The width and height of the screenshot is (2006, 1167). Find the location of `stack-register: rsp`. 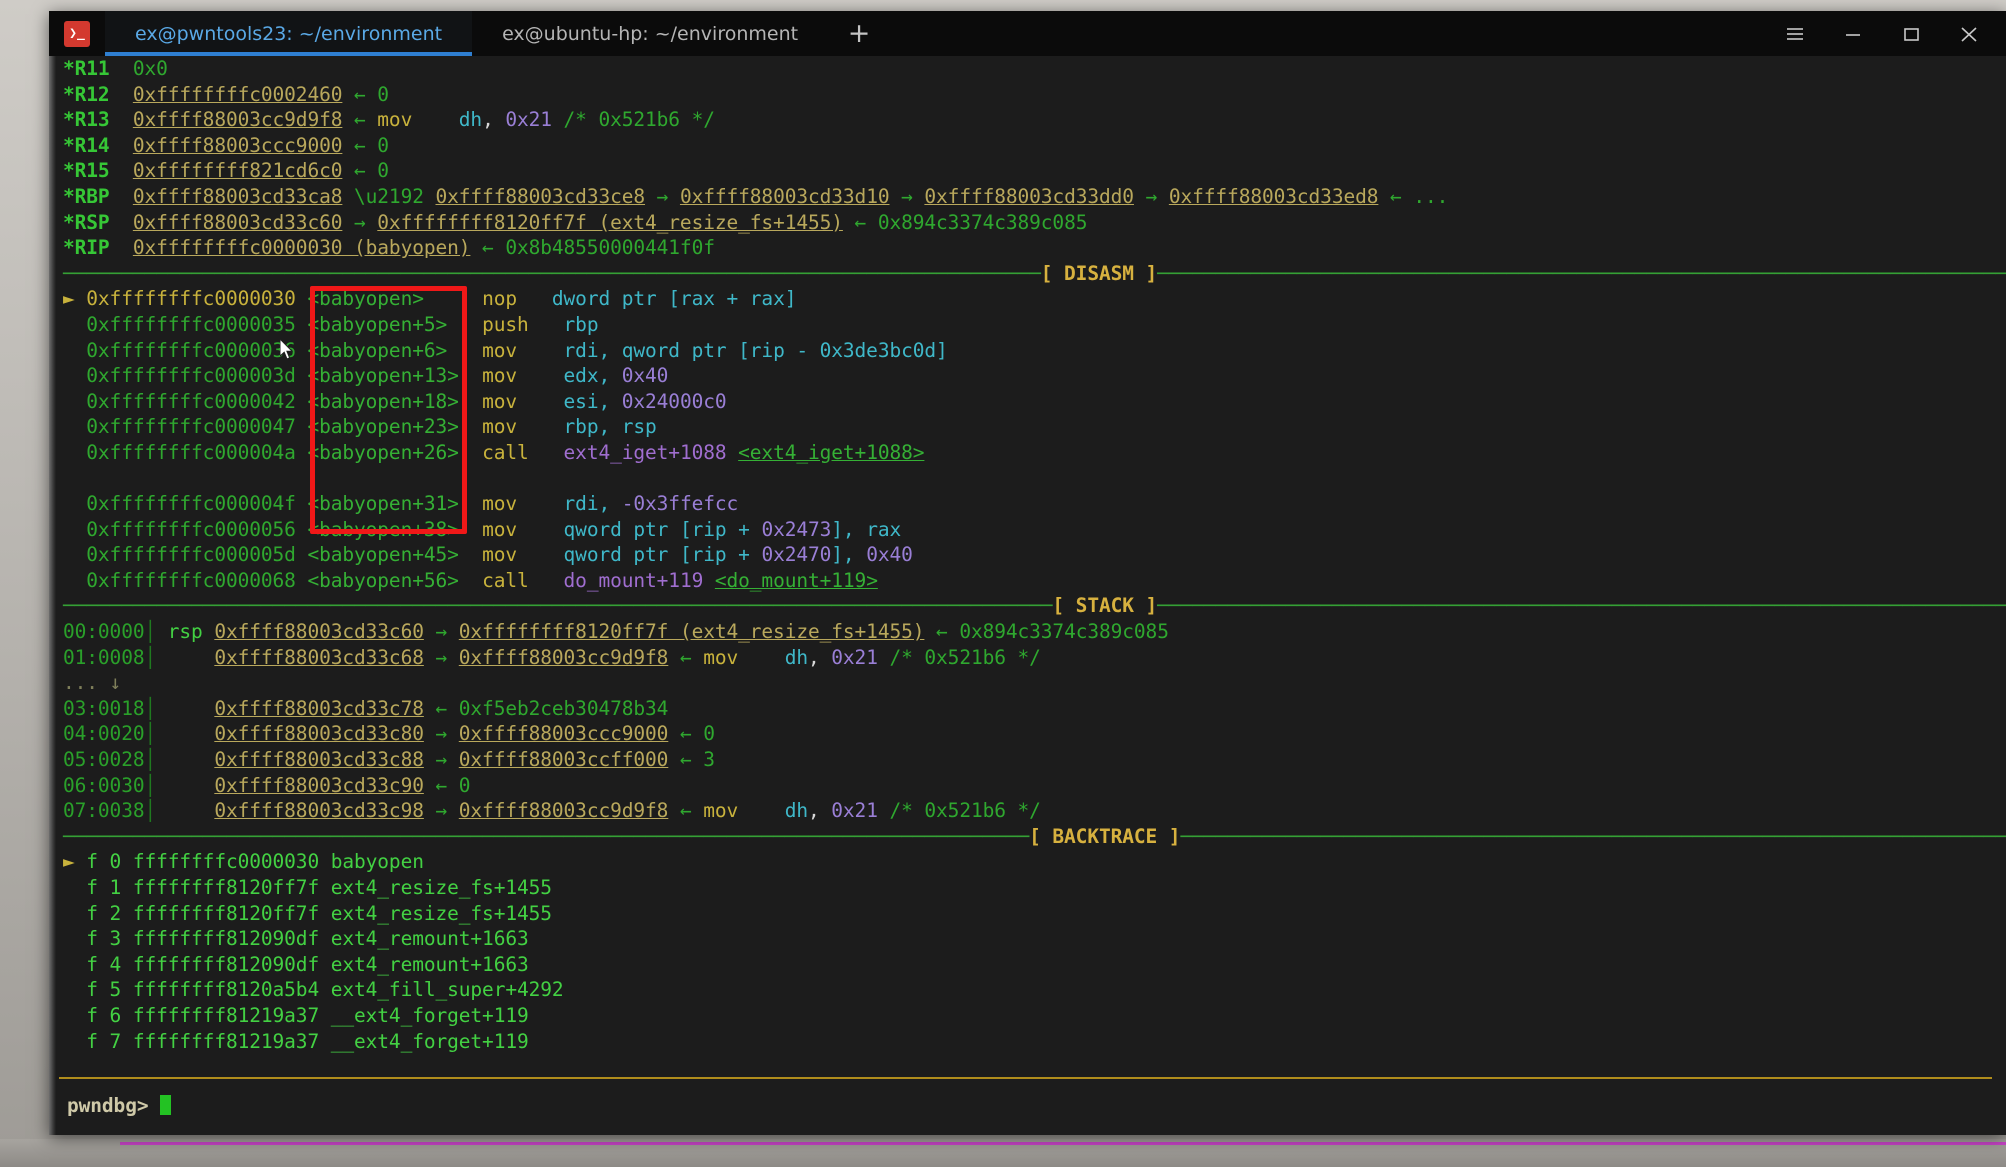

stack-register: rsp is located at coordinates (185, 632).